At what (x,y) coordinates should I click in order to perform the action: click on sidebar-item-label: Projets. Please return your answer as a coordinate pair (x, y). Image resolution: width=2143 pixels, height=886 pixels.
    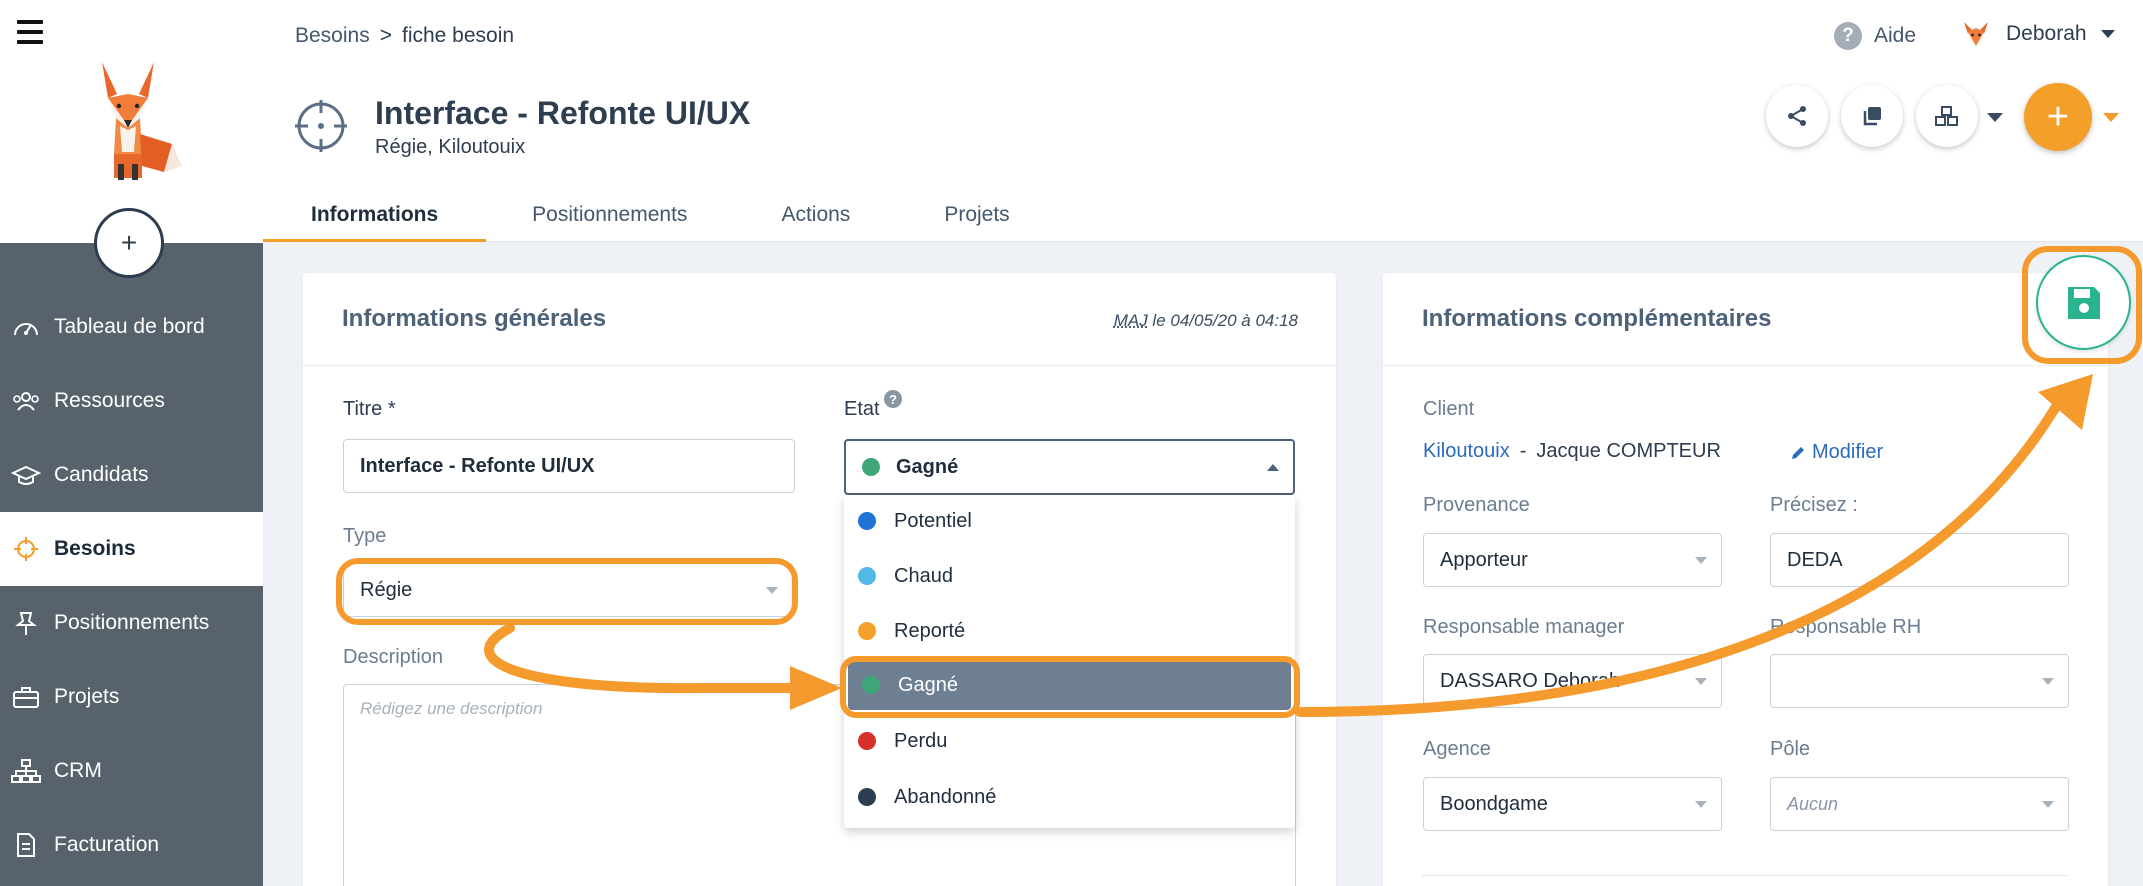
    Looking at the image, I should click on (87, 696).